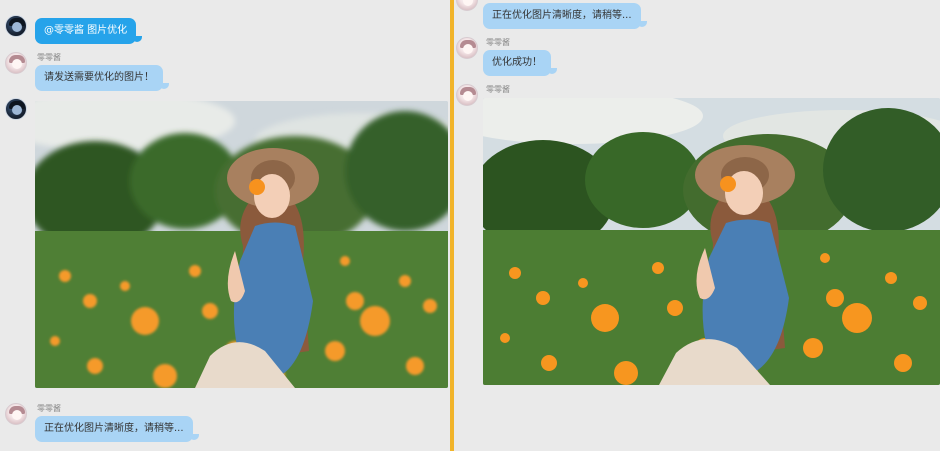 Image resolution: width=940 pixels, height=451 pixels. I want to click on bot-success-bubble: 优化成功！, so click(520, 63).